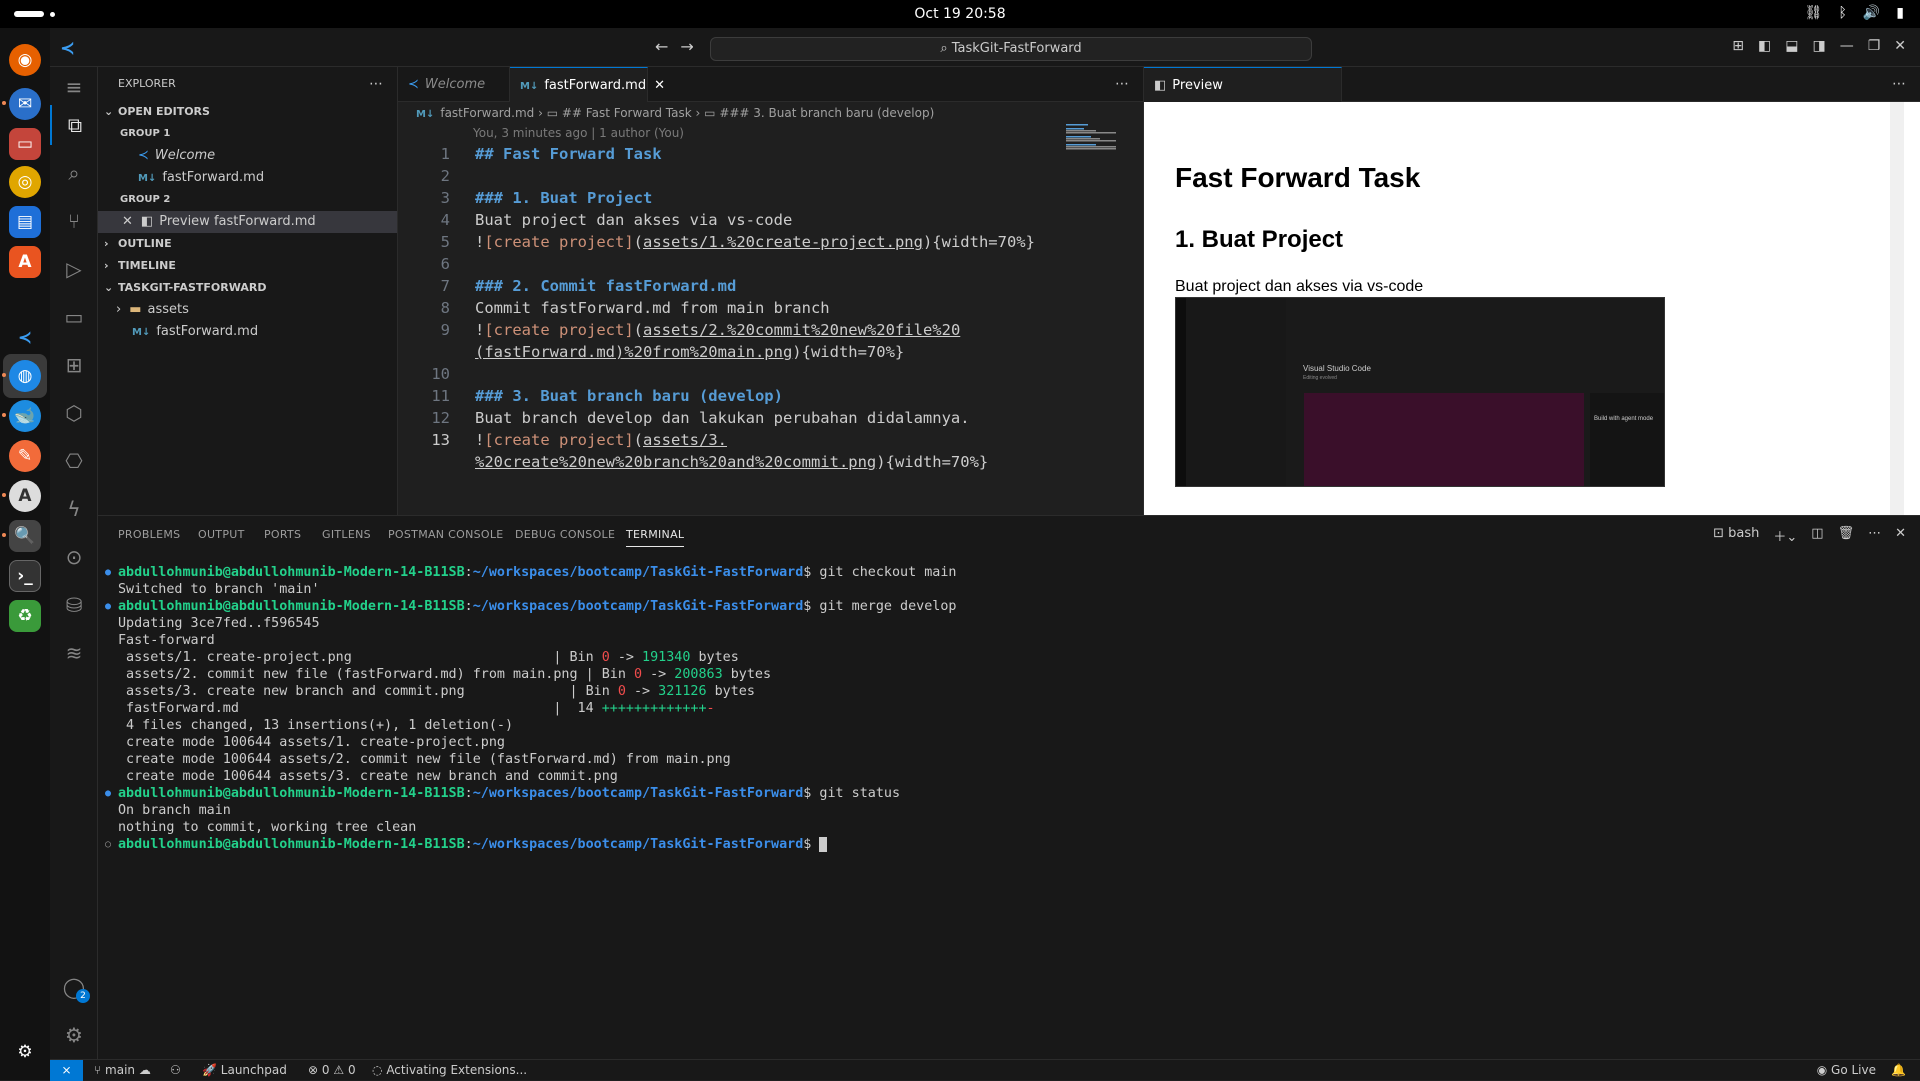  What do you see at coordinates (74, 653) in the screenshot?
I see `layers-icon: ≋` at bounding box center [74, 653].